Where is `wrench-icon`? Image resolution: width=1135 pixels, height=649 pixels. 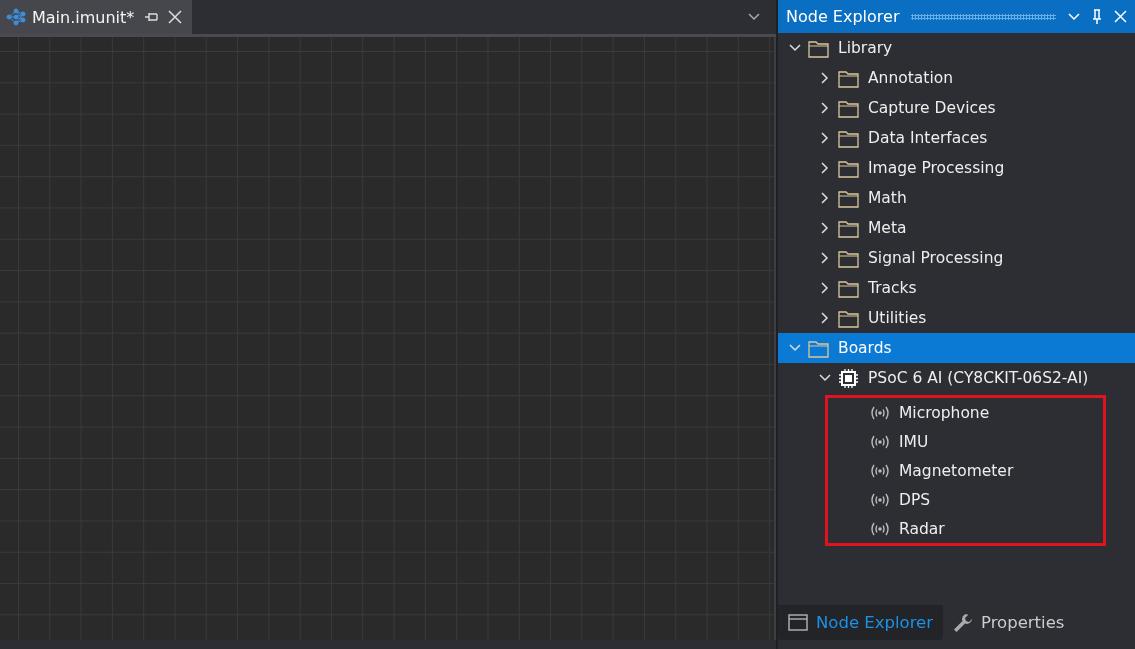
wrench-icon is located at coordinates (963, 622).